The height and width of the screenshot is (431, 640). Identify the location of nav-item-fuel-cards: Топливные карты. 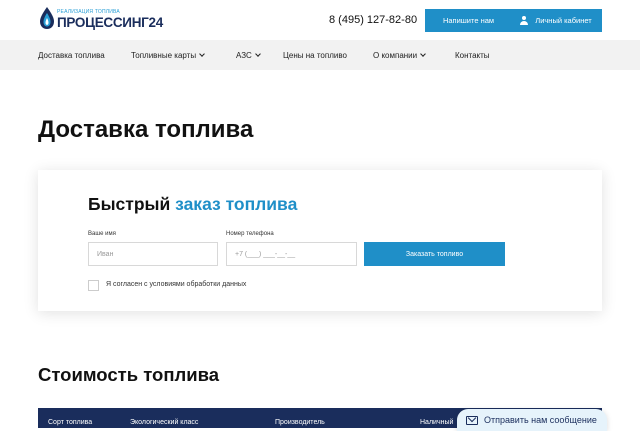
(168, 55).